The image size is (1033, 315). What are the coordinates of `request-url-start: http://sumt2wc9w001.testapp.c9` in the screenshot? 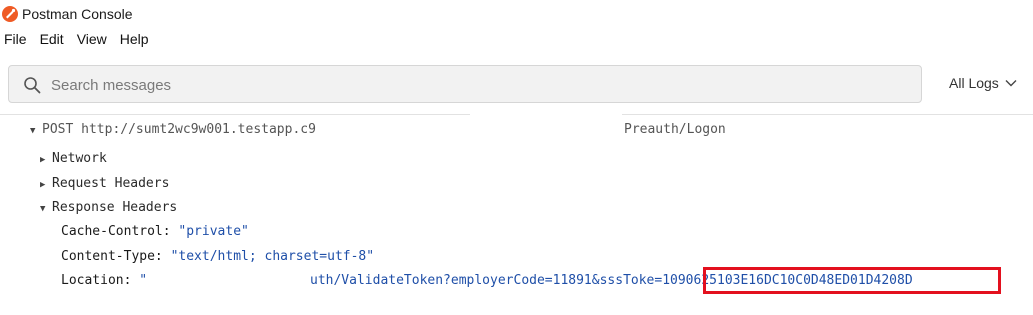 It's located at (198, 129).